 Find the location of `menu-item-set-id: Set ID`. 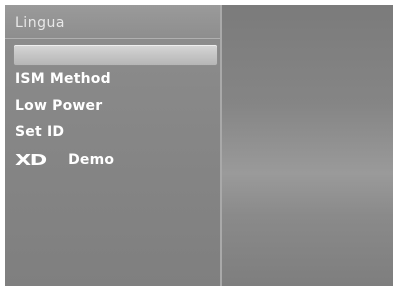

menu-item-set-id: Set ID is located at coordinates (39, 132).